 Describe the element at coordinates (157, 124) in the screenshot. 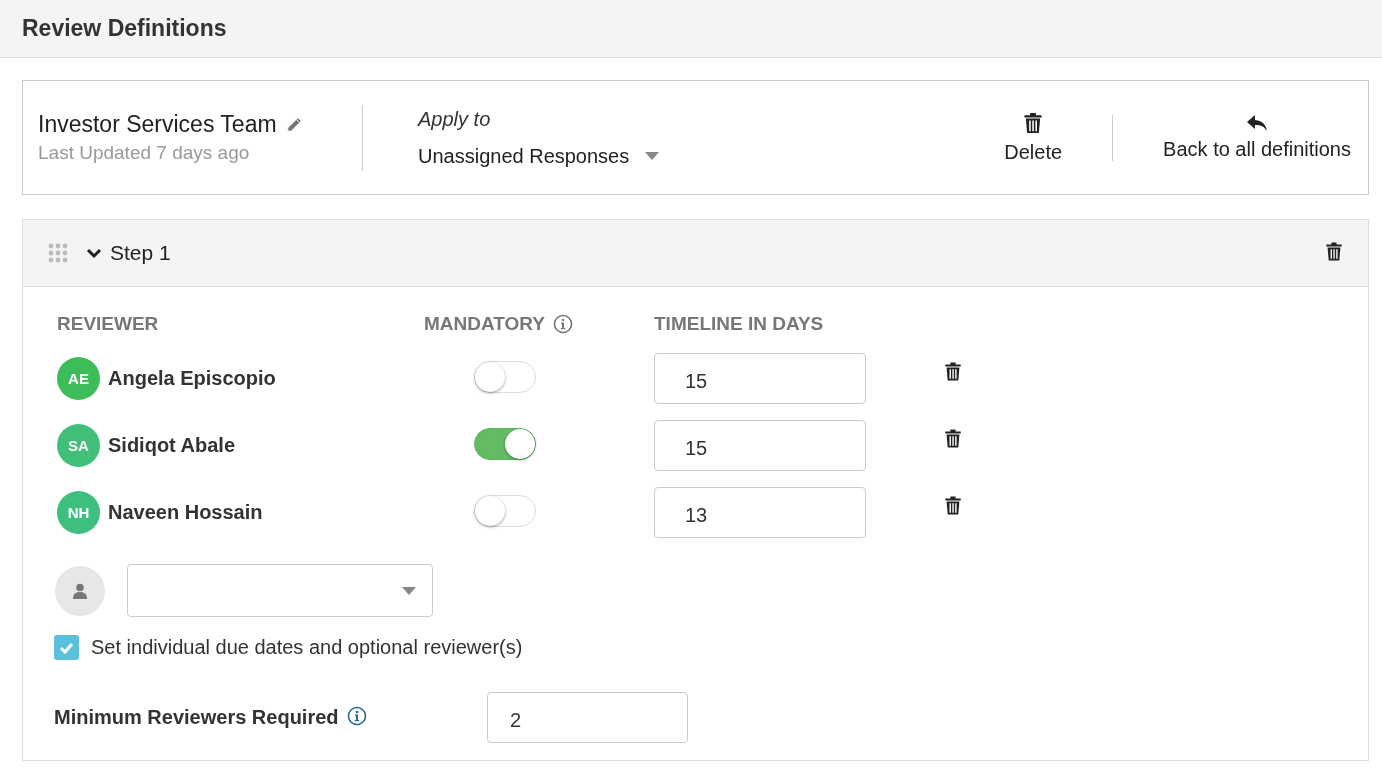

I see `definition-name: Investor Services Team` at that location.